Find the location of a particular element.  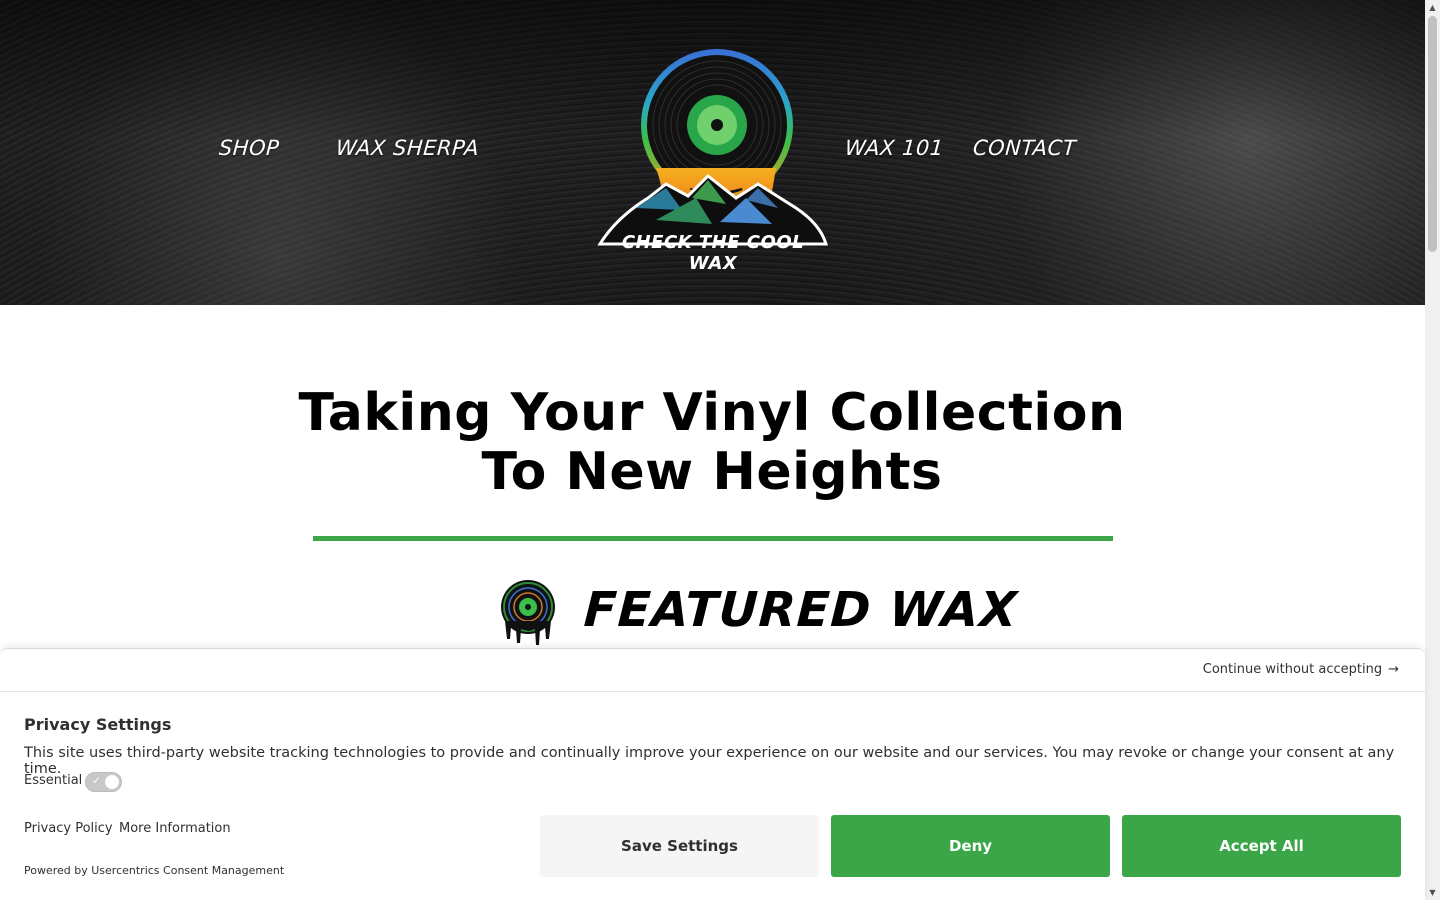

featured-wax-heading: FEATURED WAX is located at coordinates (801, 610).